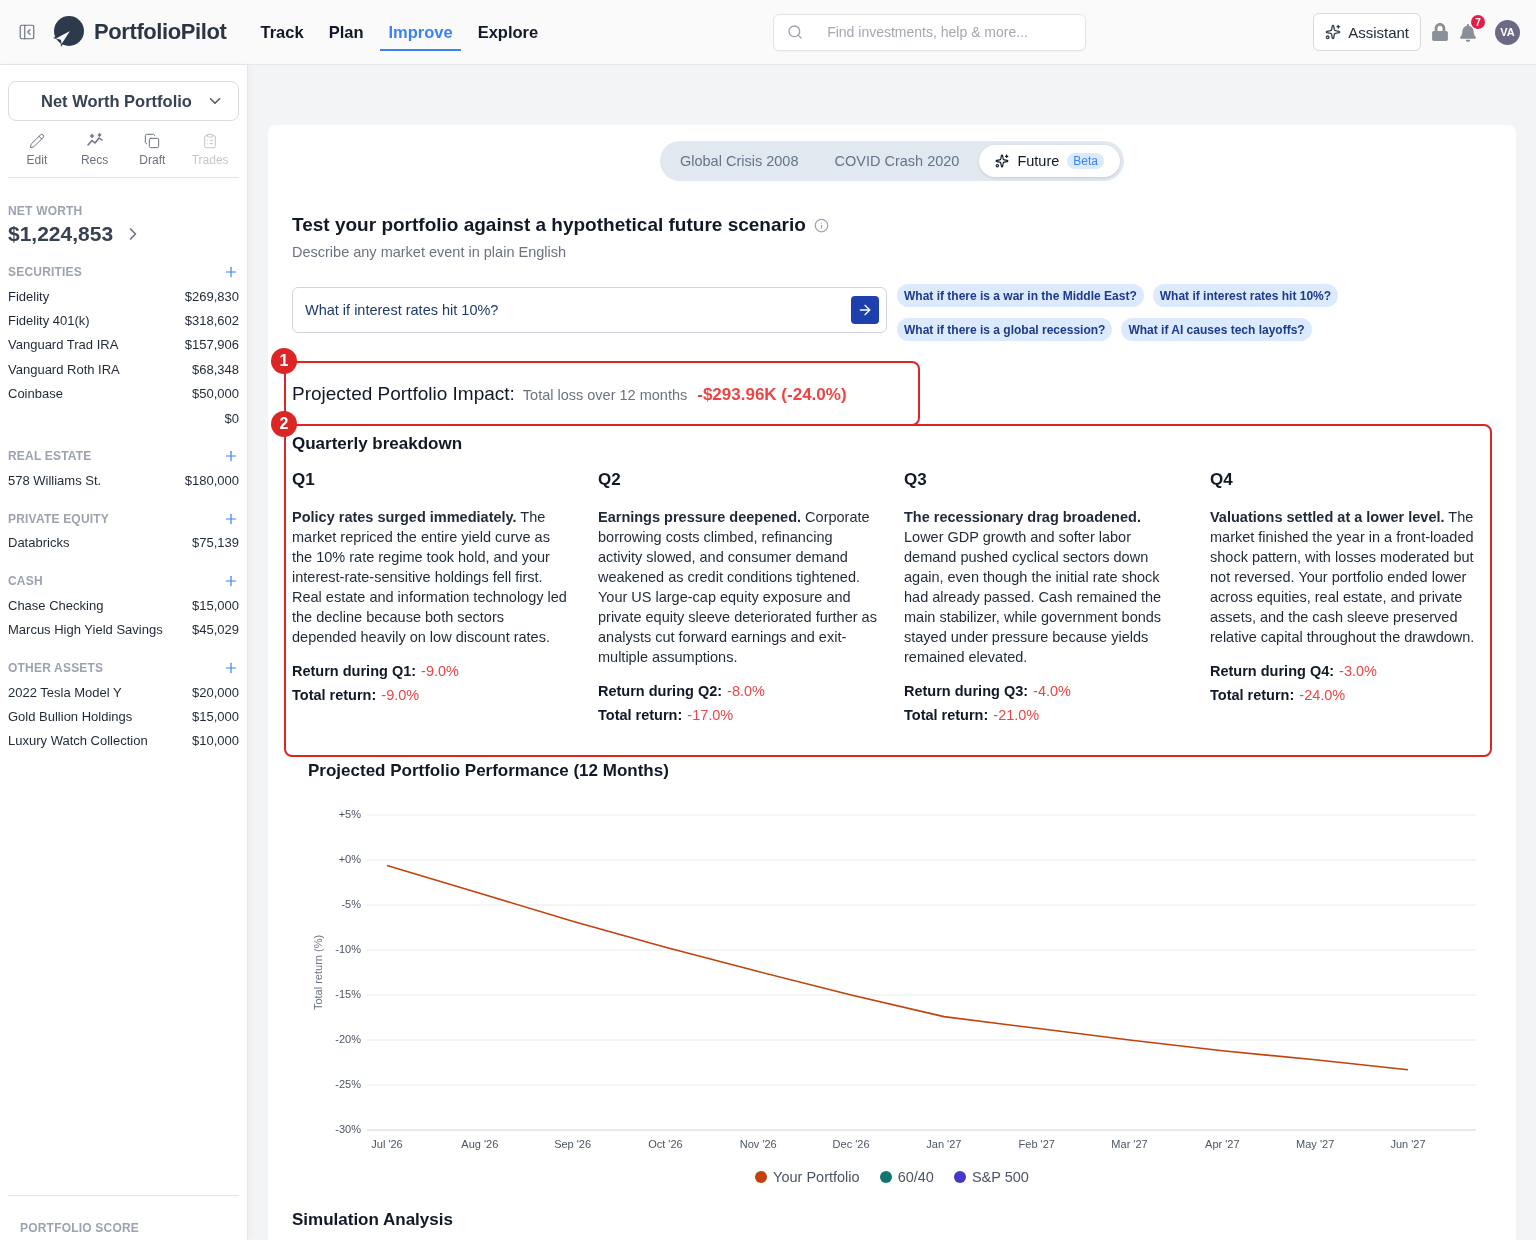 The height and width of the screenshot is (1240, 1536). Describe the element at coordinates (1005, 329) in the screenshot. I see `suggestion-chip: What if there is a global recession?` at that location.